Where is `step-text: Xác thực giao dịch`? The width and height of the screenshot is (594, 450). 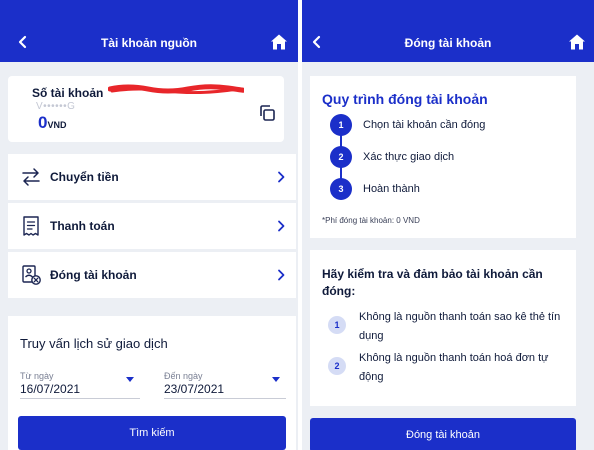
step-text: Xác thực giao dịch is located at coordinates (409, 157).